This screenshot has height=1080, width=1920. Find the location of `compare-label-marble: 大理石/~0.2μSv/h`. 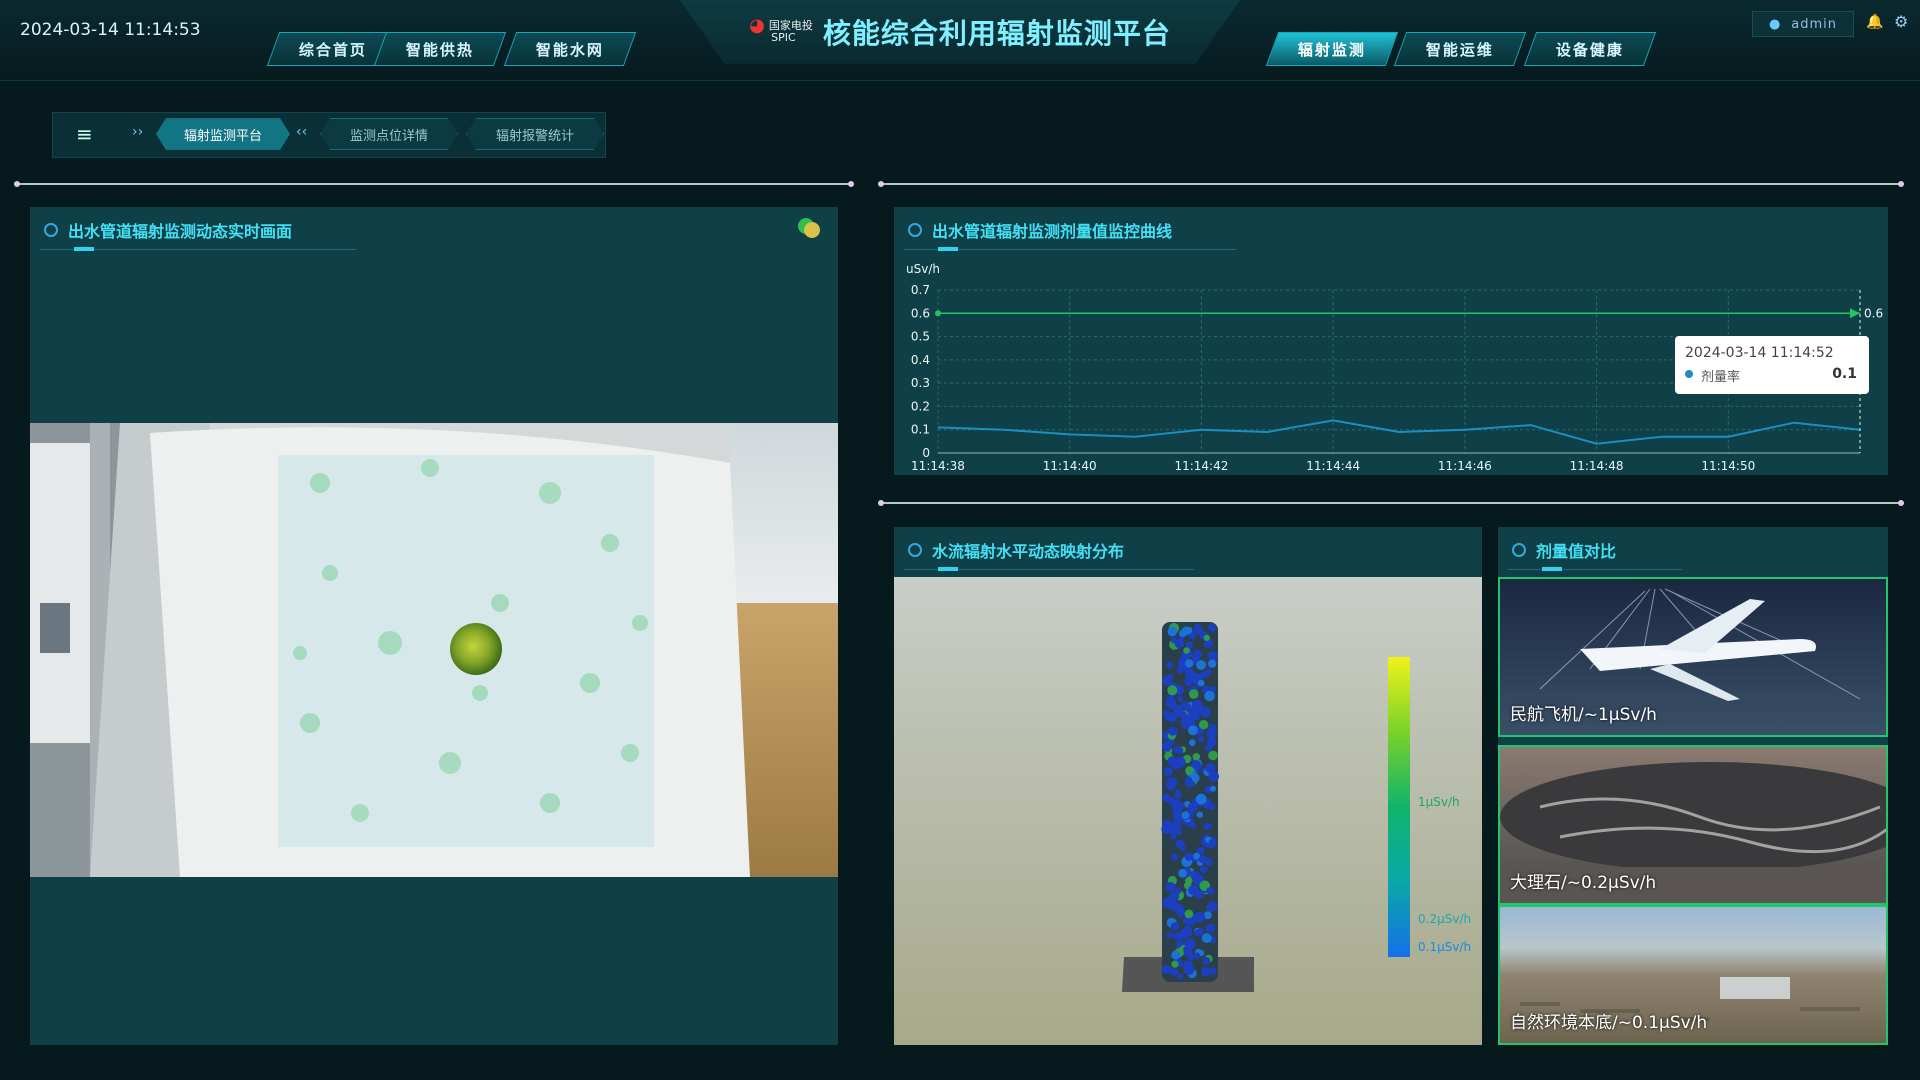

compare-label-marble: 大理石/~0.2μSv/h is located at coordinates (1583, 883).